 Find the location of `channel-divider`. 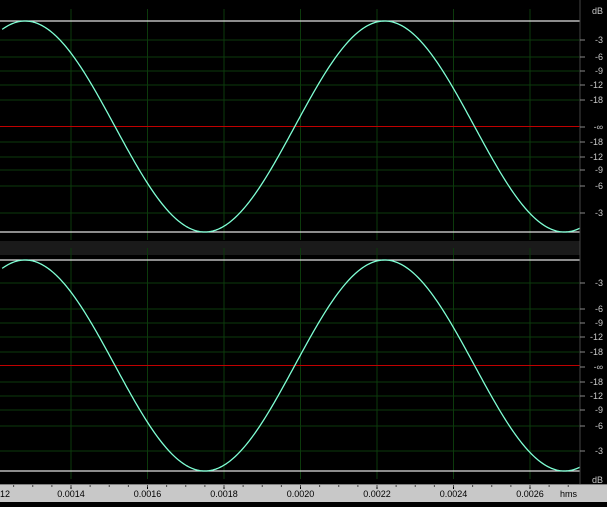

channel-divider is located at coordinates (290, 248).